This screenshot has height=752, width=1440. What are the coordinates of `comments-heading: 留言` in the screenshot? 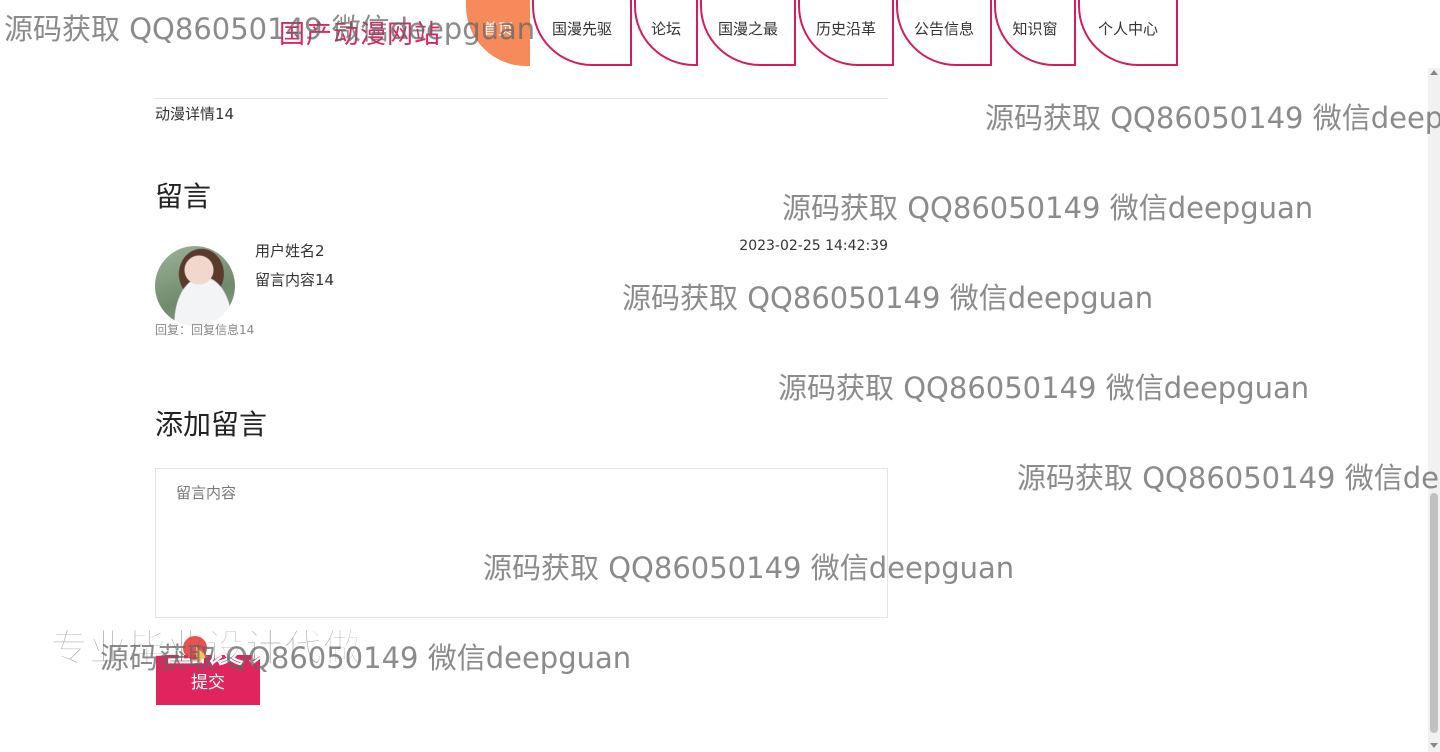 It's located at (183, 196).